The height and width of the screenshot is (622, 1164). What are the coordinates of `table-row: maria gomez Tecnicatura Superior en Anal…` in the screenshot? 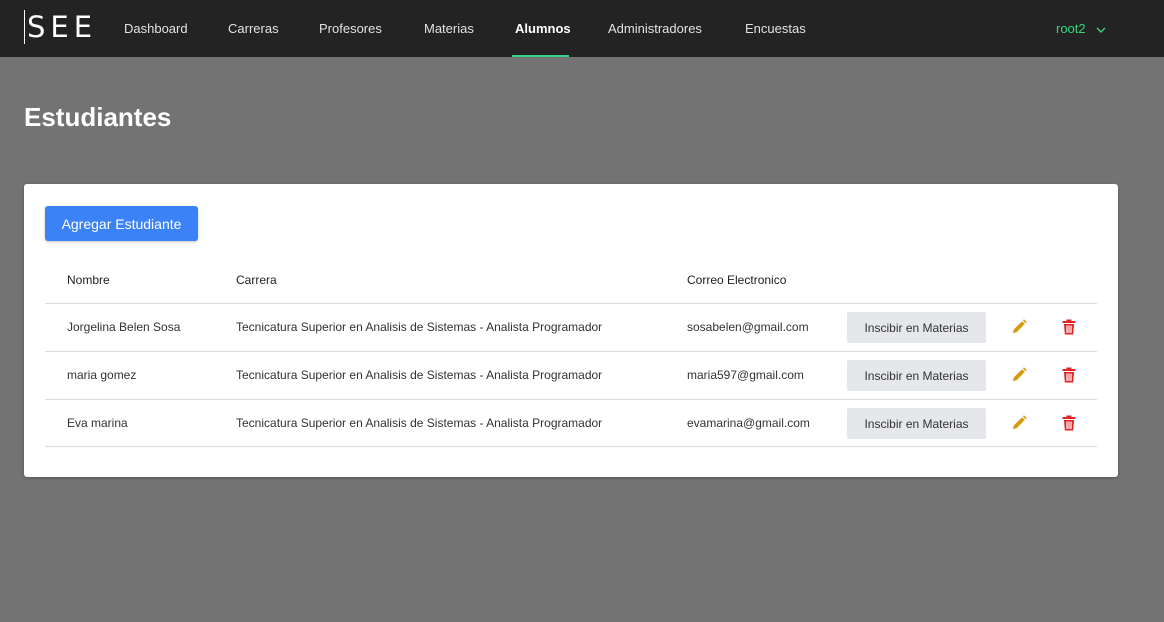 It's located at (571, 375).